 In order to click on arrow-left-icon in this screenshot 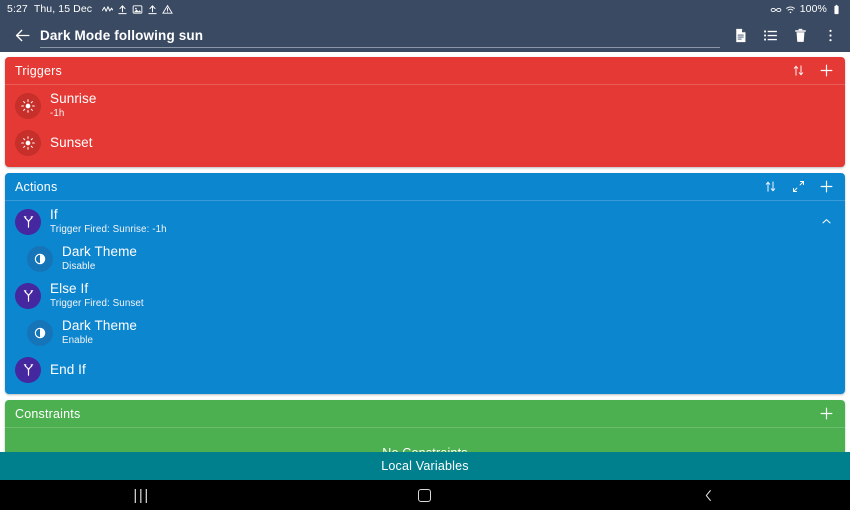, I will do `click(22, 35)`.